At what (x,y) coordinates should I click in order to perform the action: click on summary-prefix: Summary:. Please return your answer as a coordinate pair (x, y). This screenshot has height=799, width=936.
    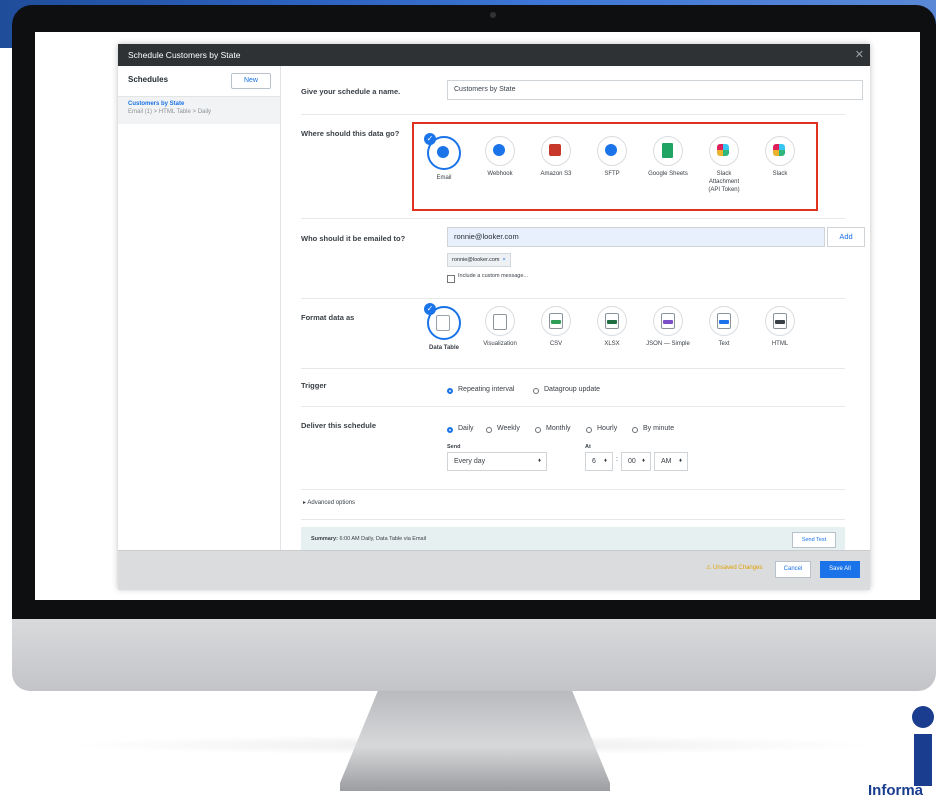
    Looking at the image, I should click on (324, 539).